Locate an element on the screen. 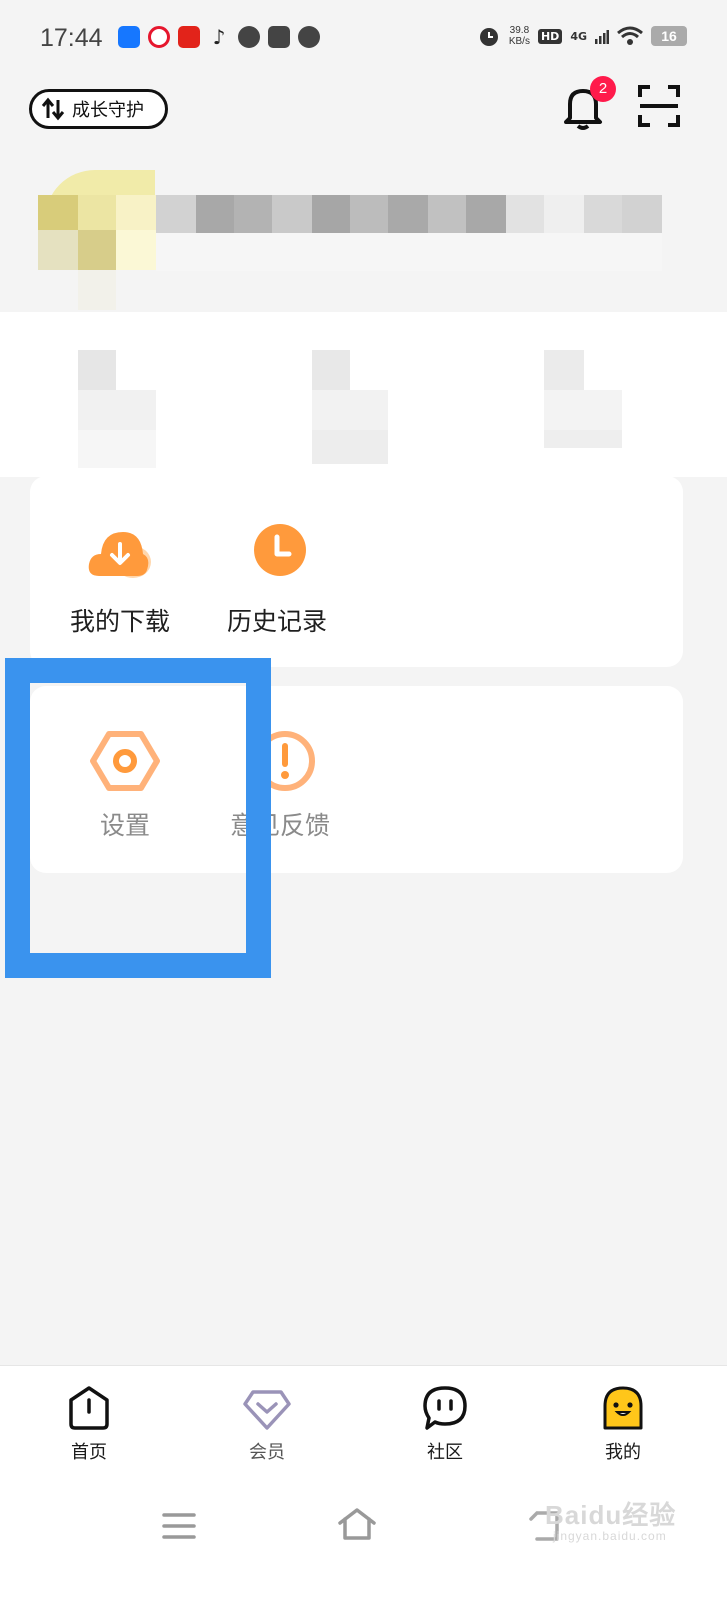 The width and height of the screenshot is (727, 1600). swap-arrows-icon is located at coordinates (53, 109).